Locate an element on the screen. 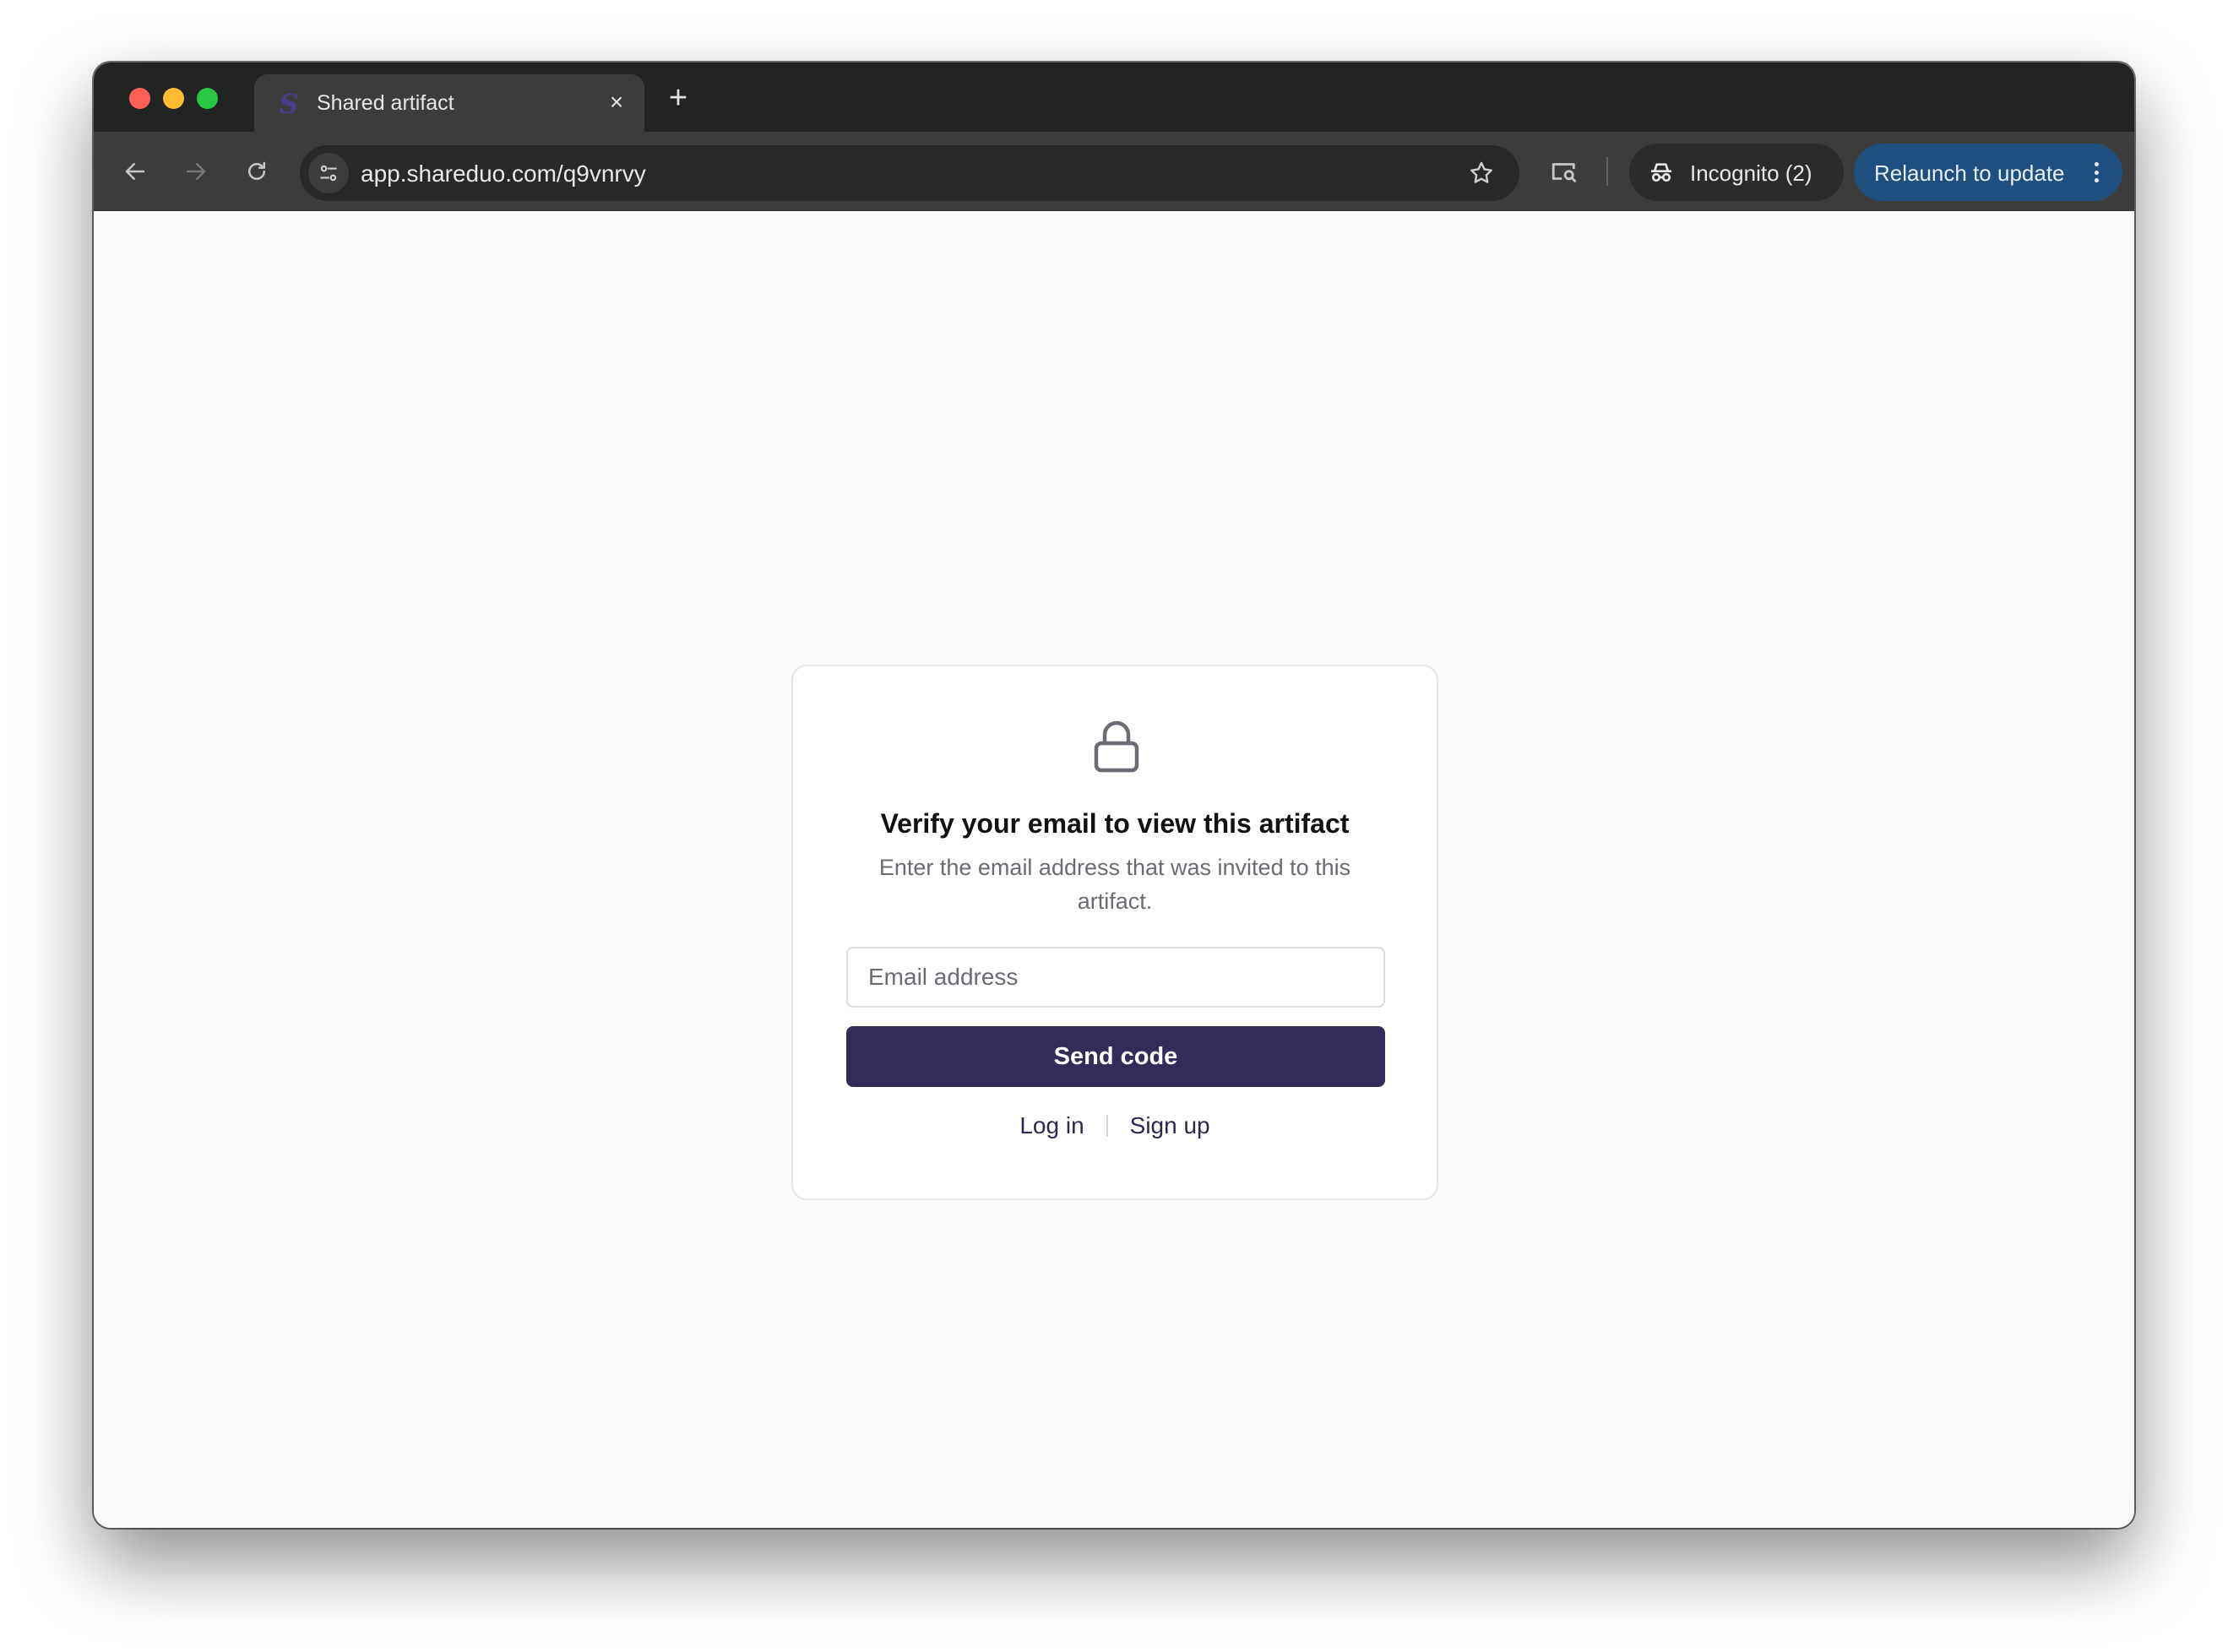  minimize-window-button is located at coordinates (173, 98).